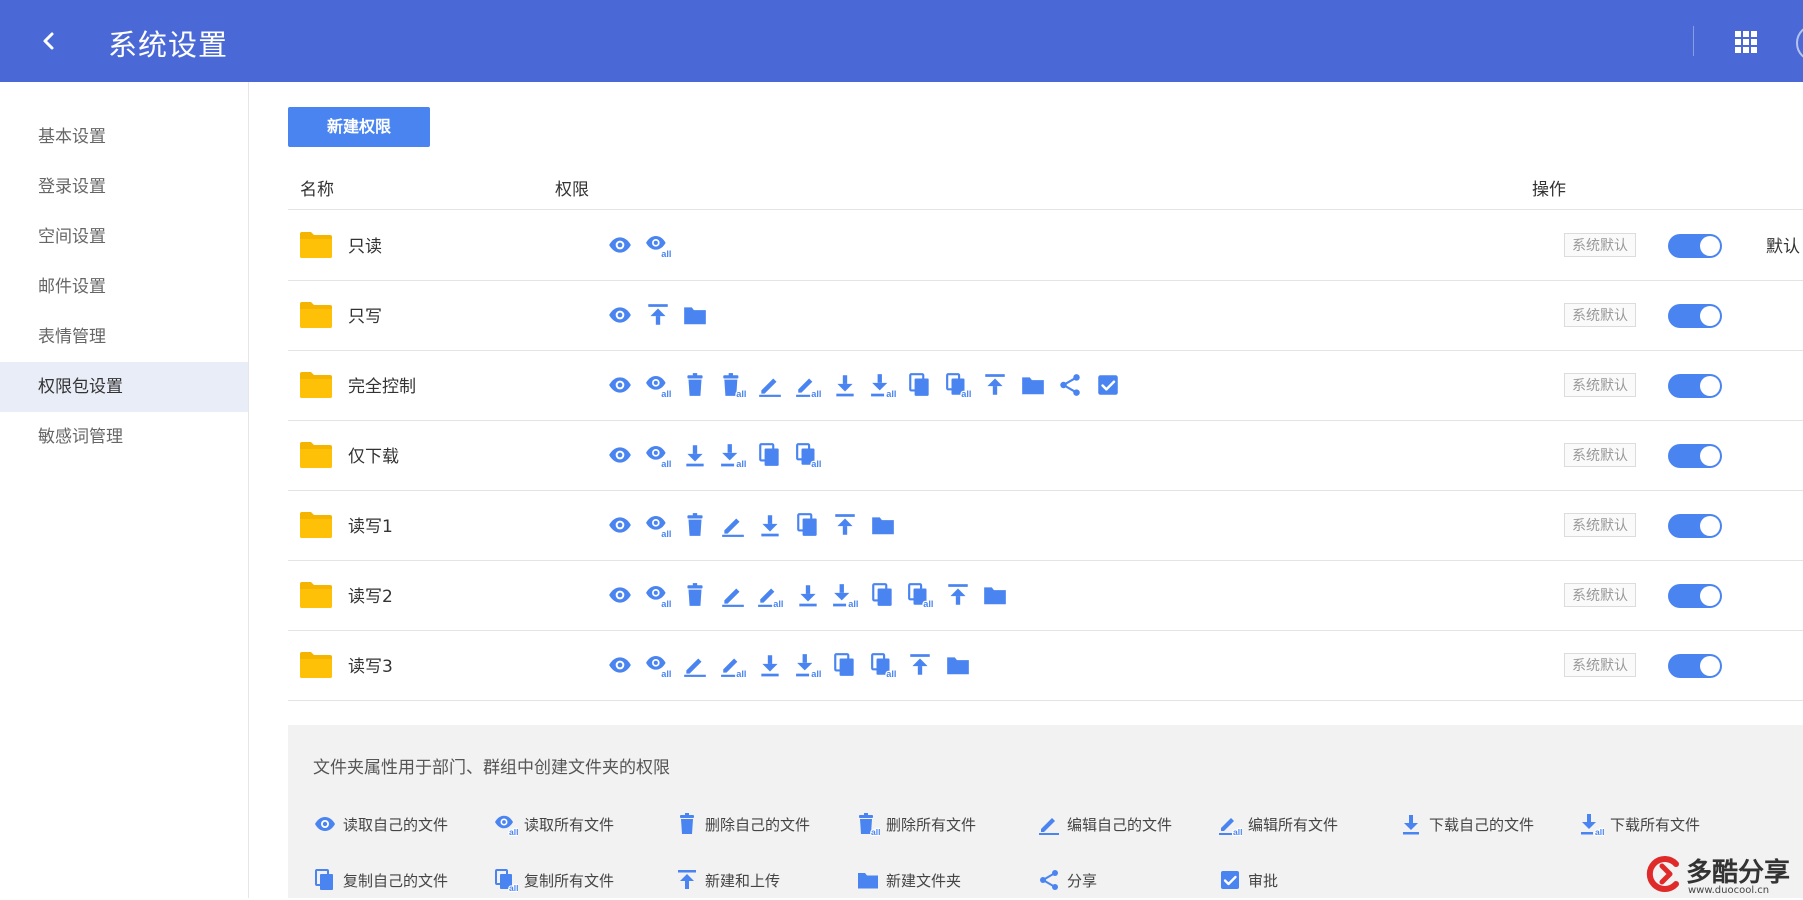 This screenshot has height=900, width=1803. Describe the element at coordinates (569, 824) in the screenshot. I see `legend-label: 读取所有文件` at that location.